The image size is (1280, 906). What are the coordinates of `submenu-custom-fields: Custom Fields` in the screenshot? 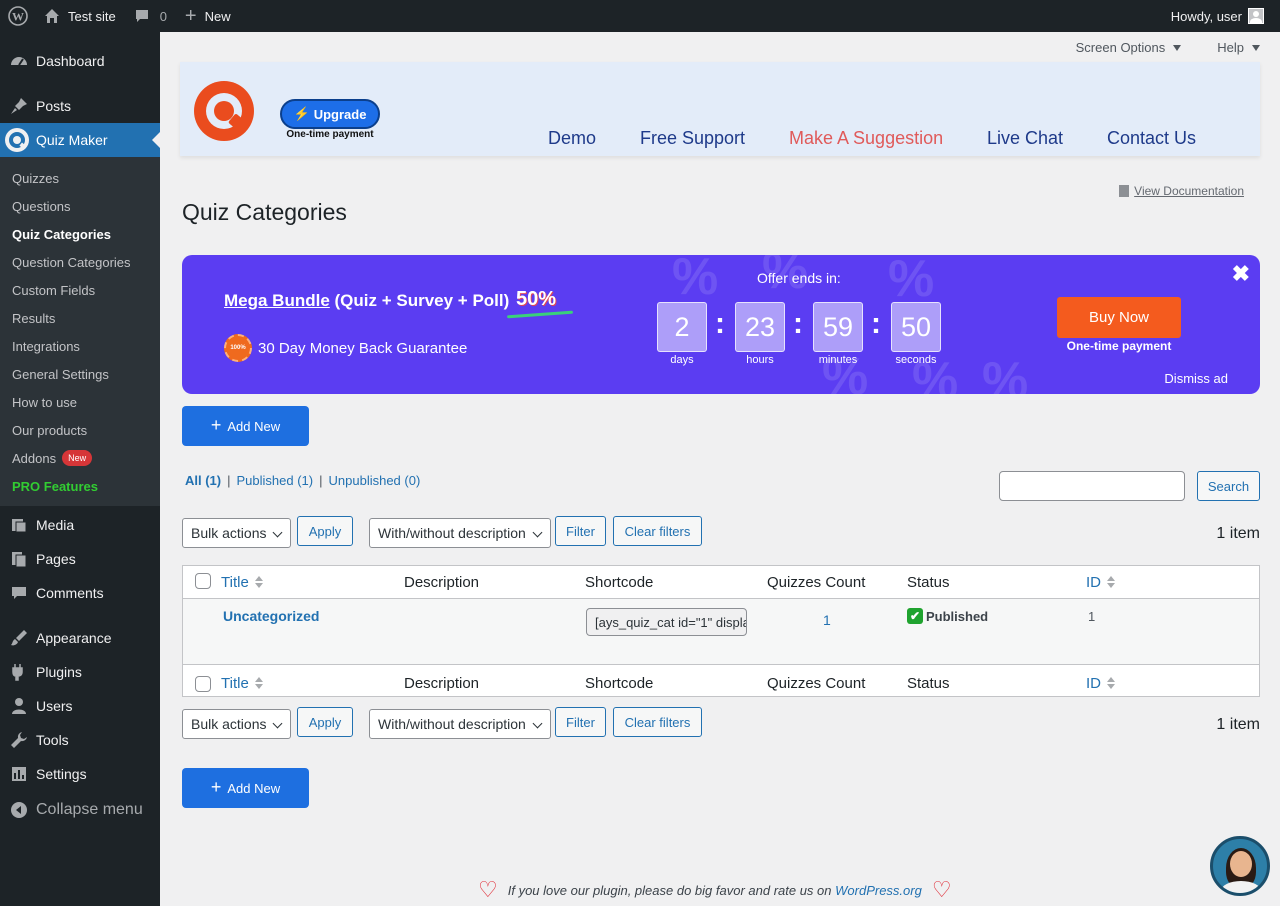 It's located at (80, 290).